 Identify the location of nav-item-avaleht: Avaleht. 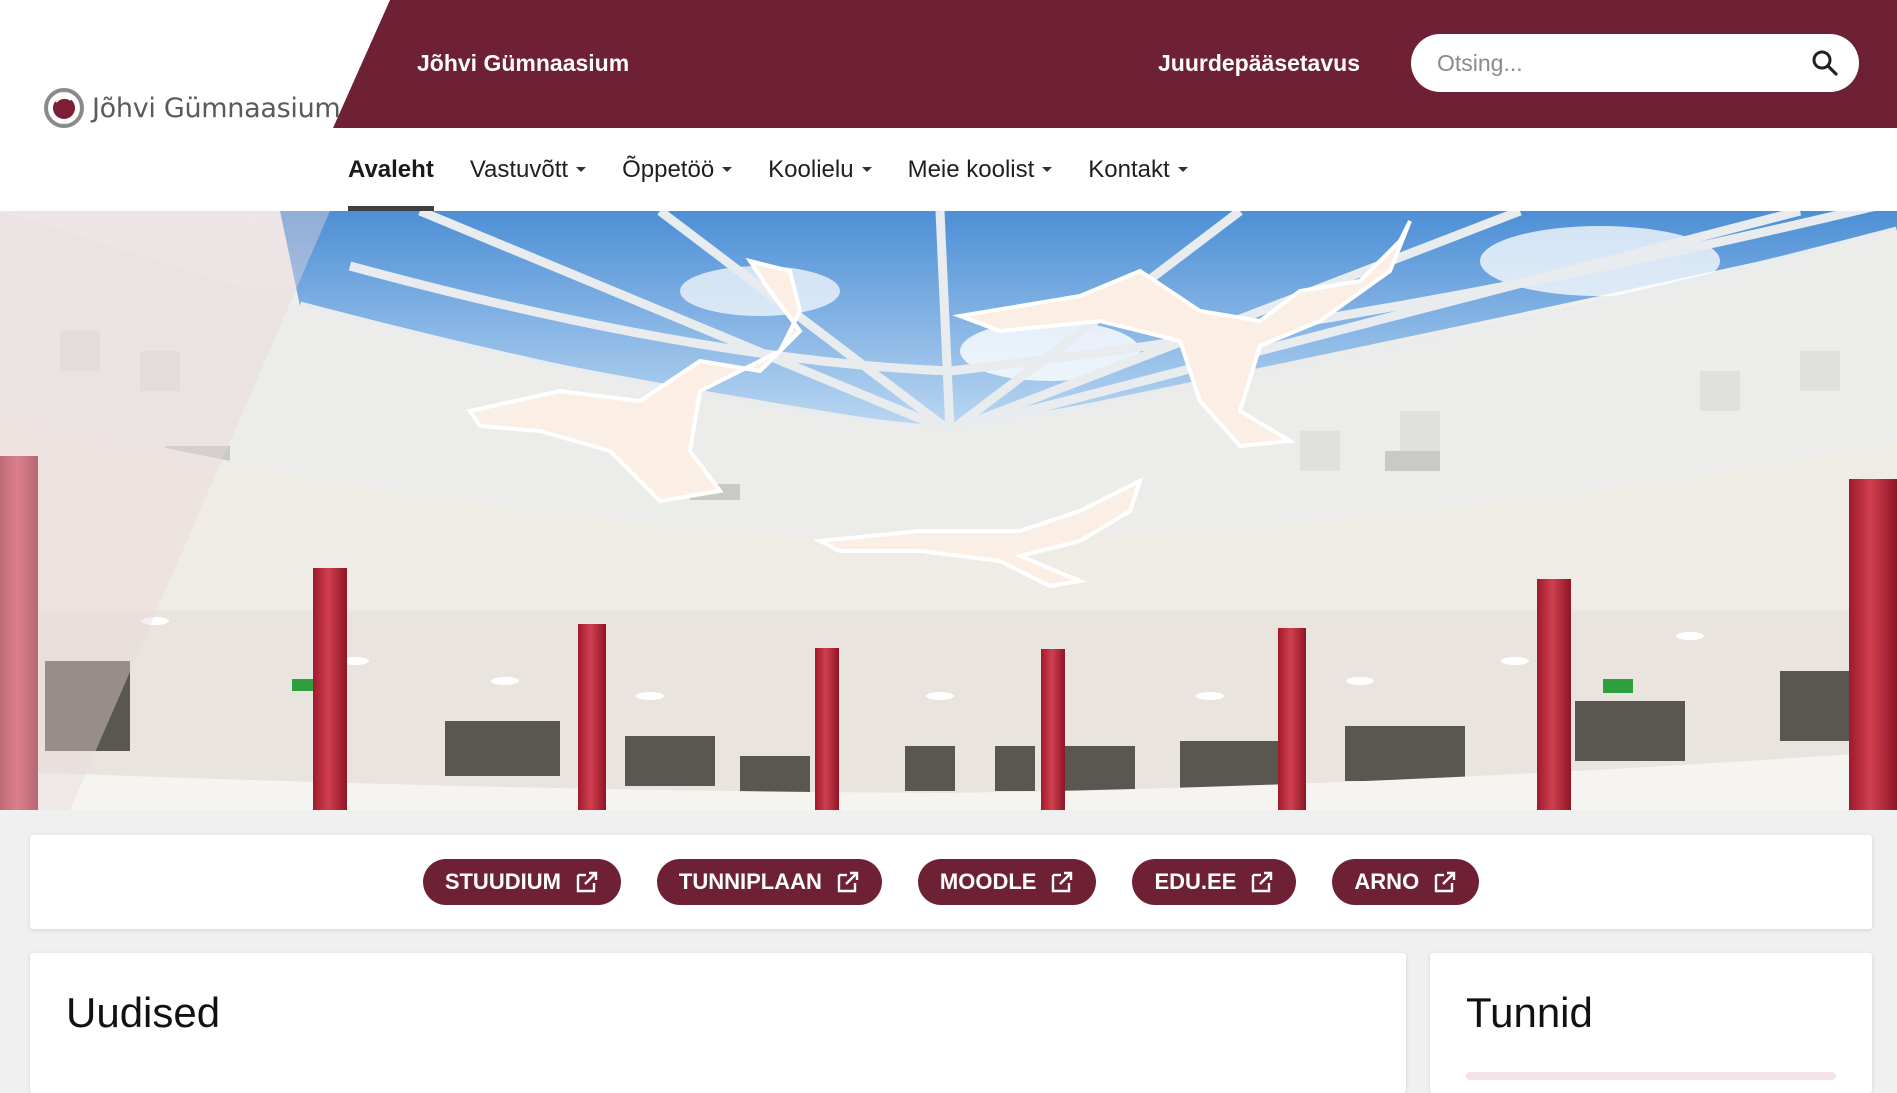
(391, 169).